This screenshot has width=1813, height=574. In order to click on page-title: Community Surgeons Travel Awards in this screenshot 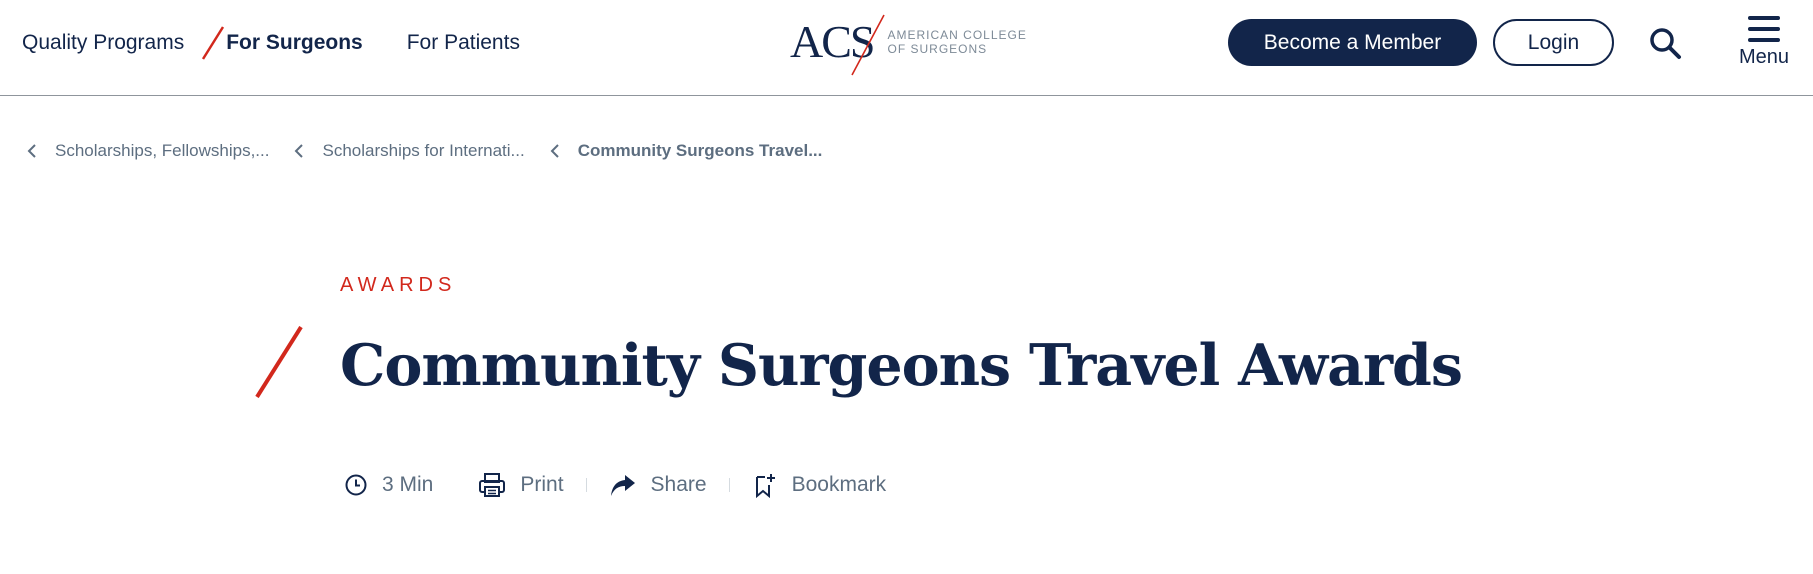, I will do `click(901, 365)`.